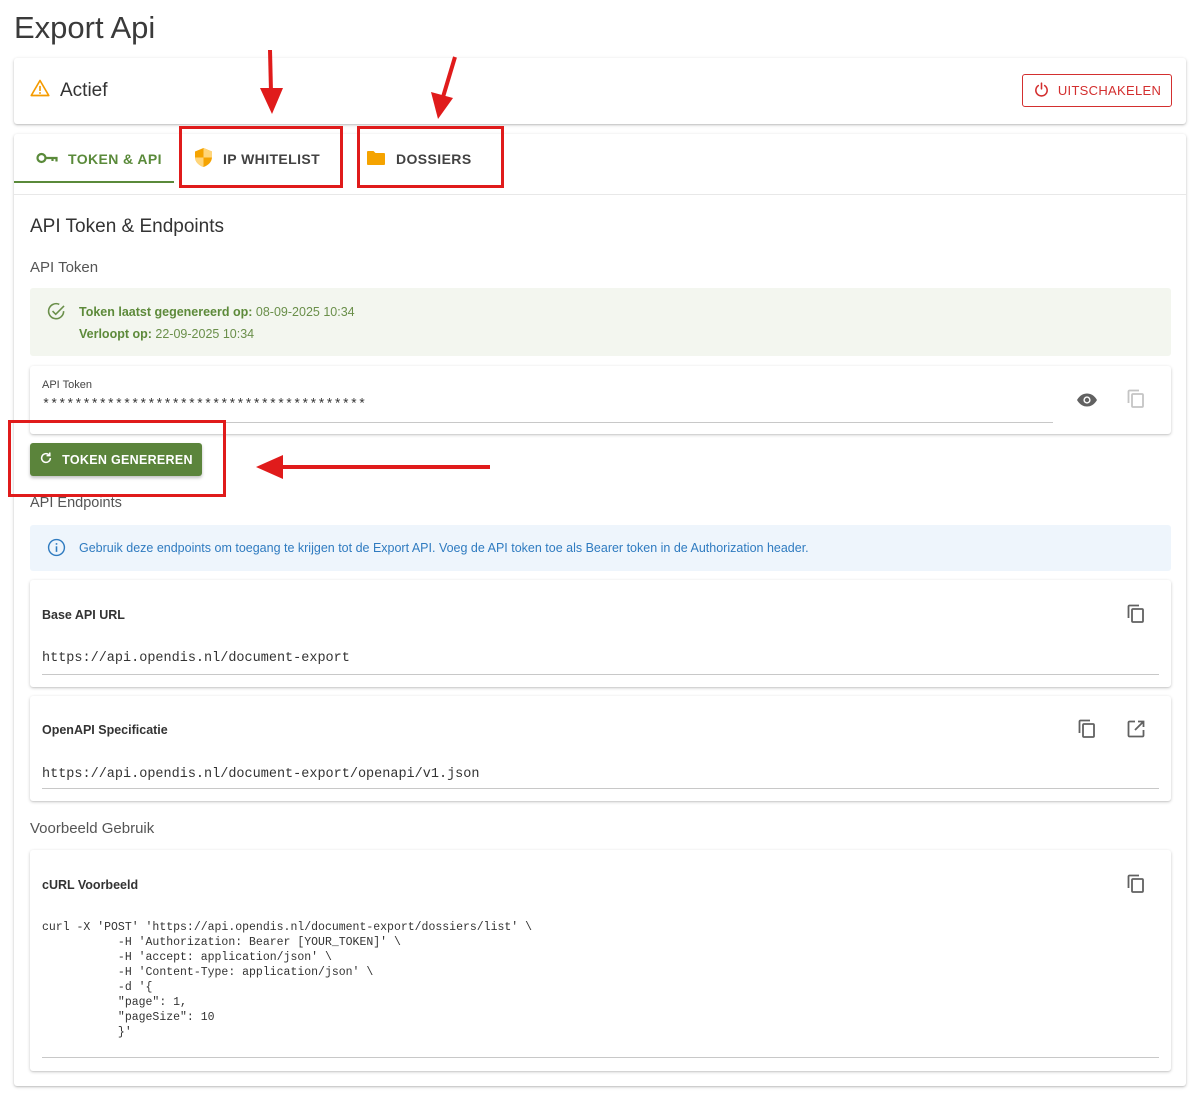 The width and height of the screenshot is (1200, 1095). Describe the element at coordinates (373, 467) in the screenshot. I see `arrow-to-generate-token` at that location.